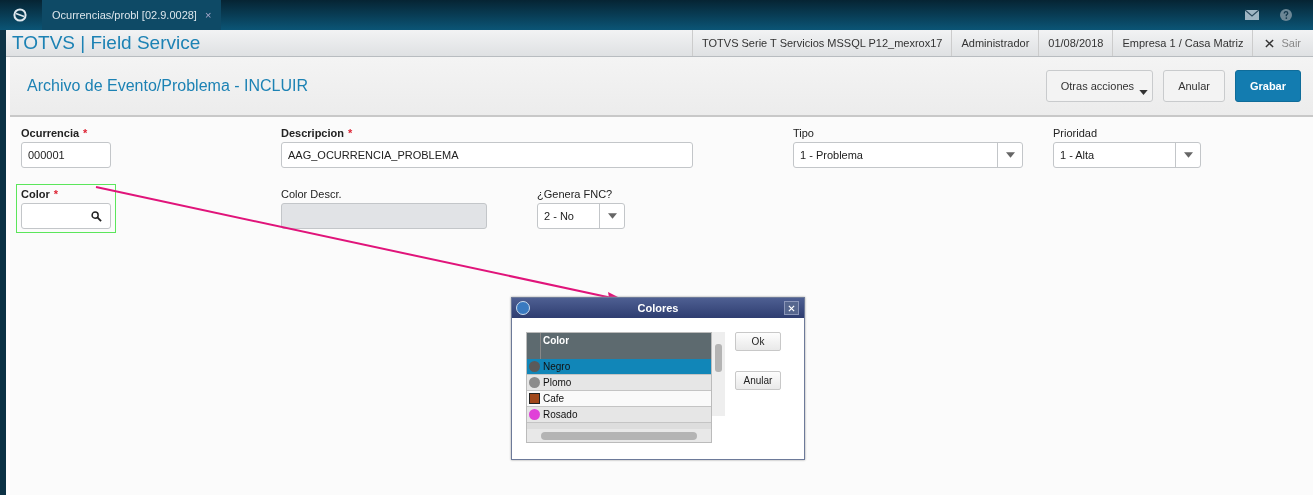  What do you see at coordinates (758, 341) in the screenshot?
I see `dialog-button: Ok` at bounding box center [758, 341].